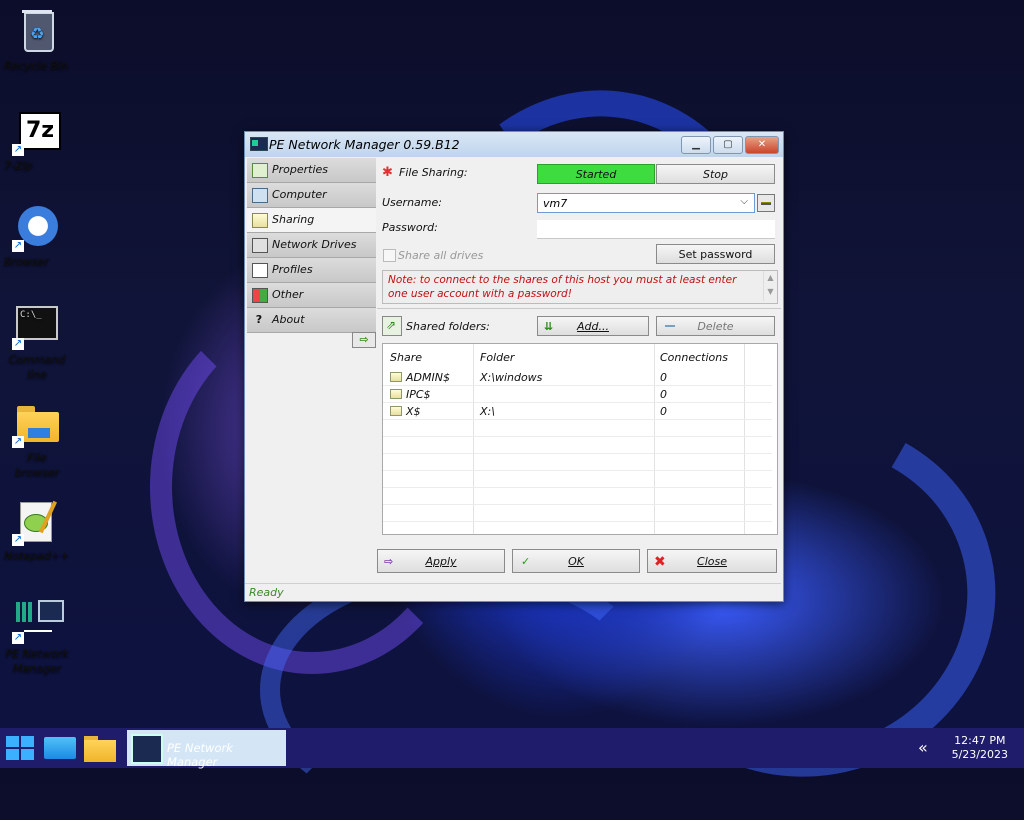 The width and height of the screenshot is (1024, 820). Describe the element at coordinates (311, 320) in the screenshot. I see `nav-item-about: ? About` at that location.